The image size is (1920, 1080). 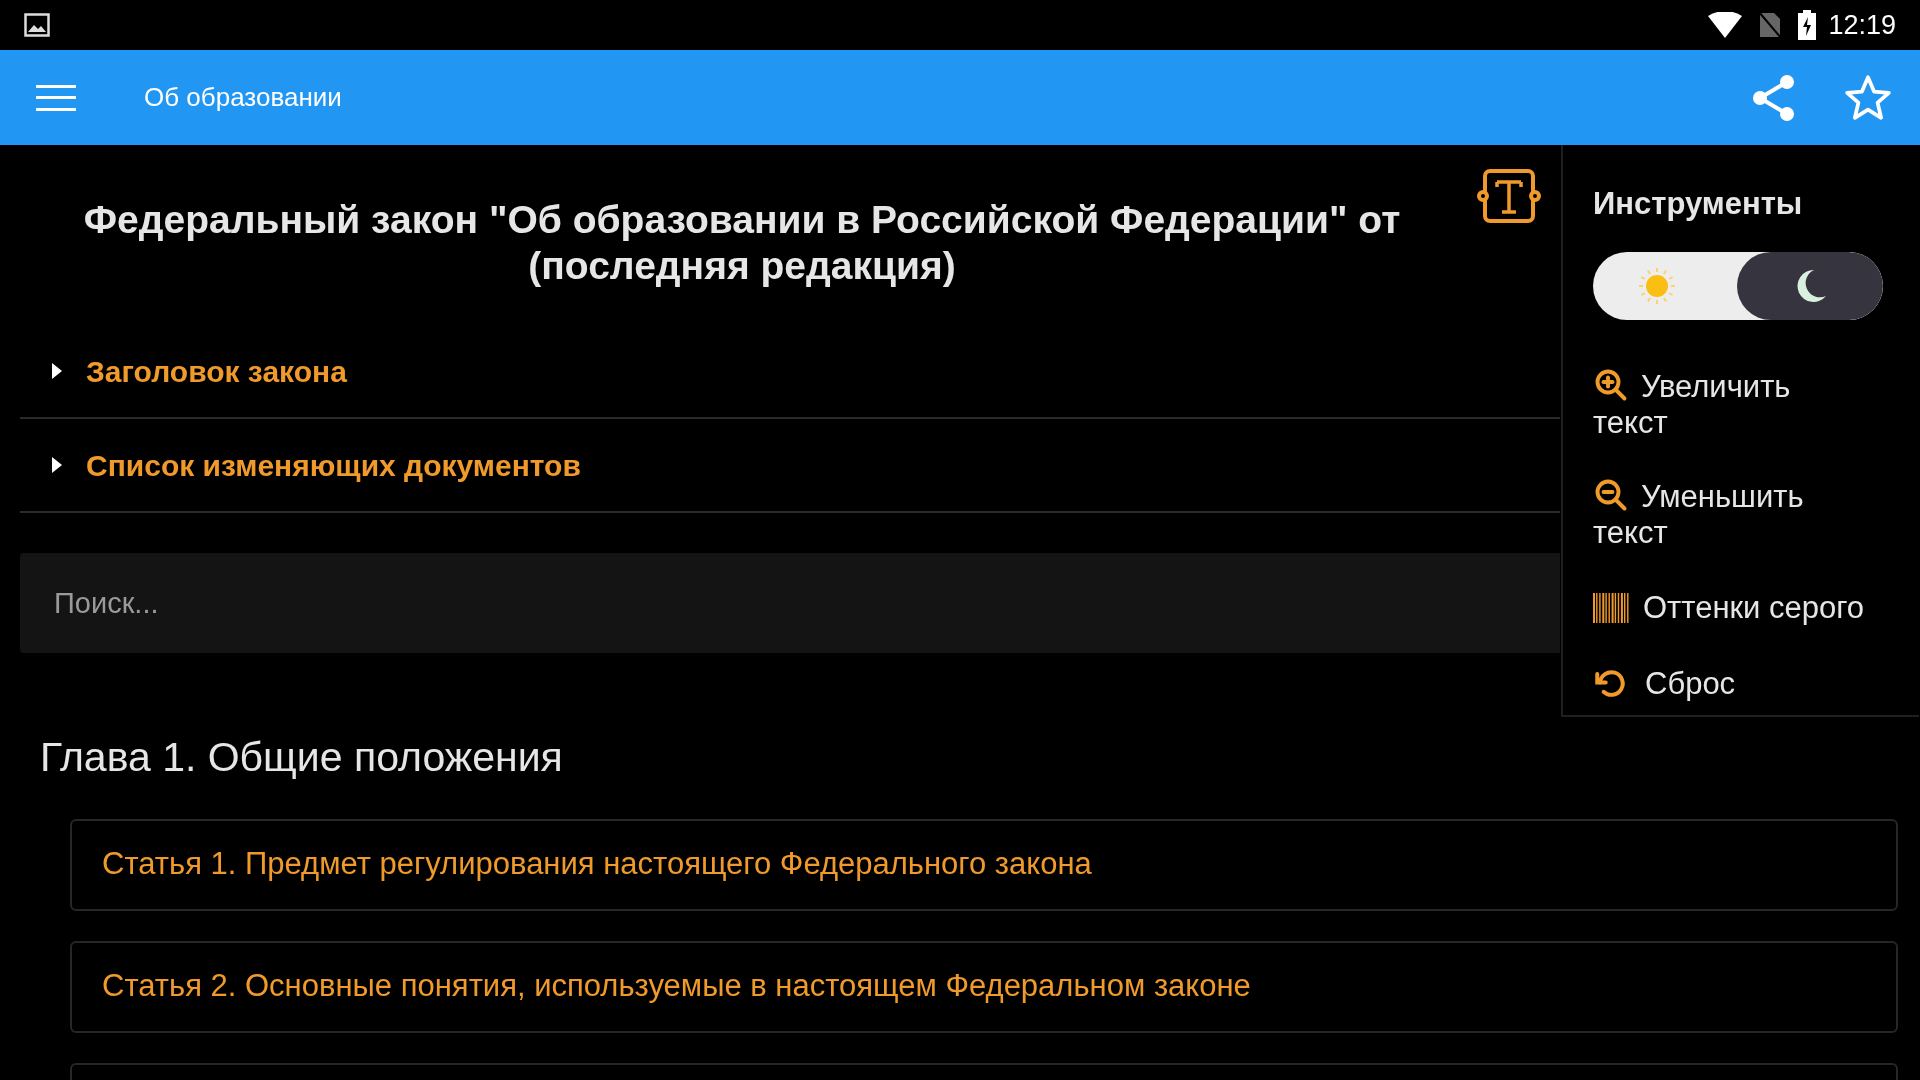 What do you see at coordinates (1756, 607) in the screenshot?
I see `tool-item: Оттенки серого` at bounding box center [1756, 607].